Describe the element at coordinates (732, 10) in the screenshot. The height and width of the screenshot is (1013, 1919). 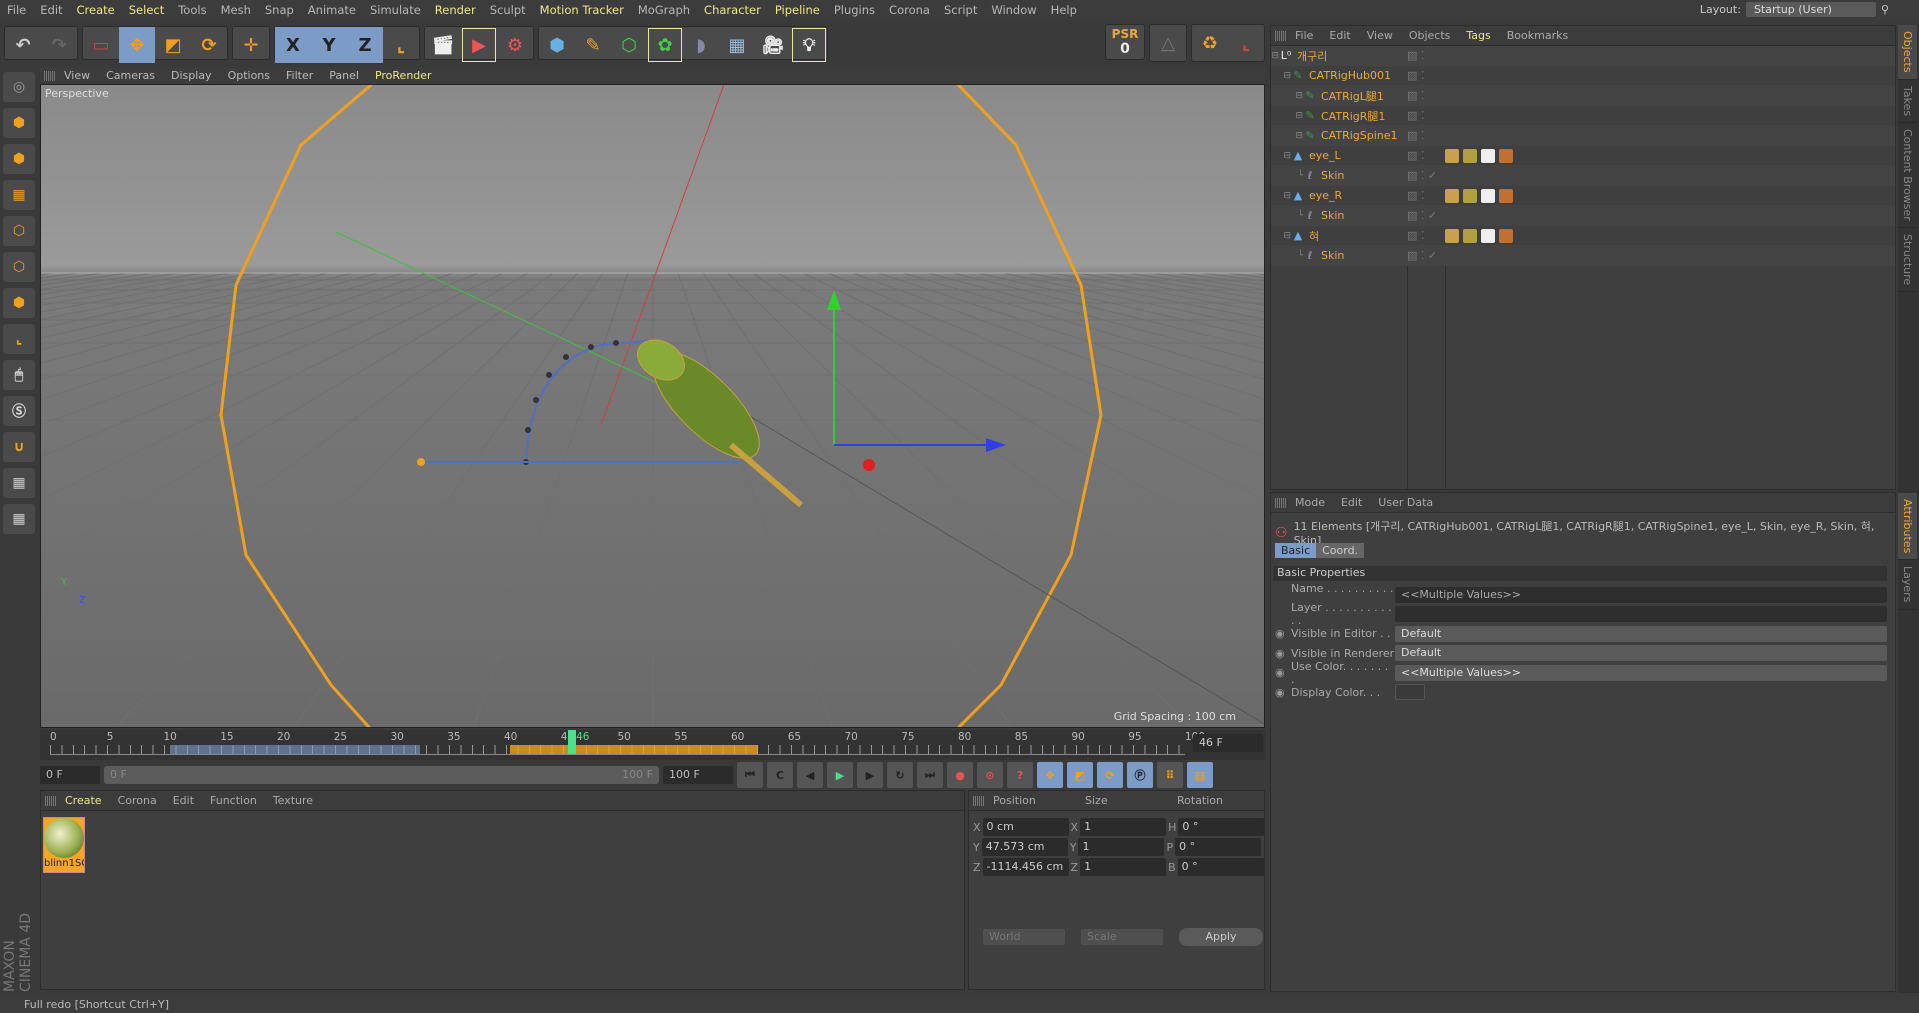
I see `menu-character: Character` at that location.